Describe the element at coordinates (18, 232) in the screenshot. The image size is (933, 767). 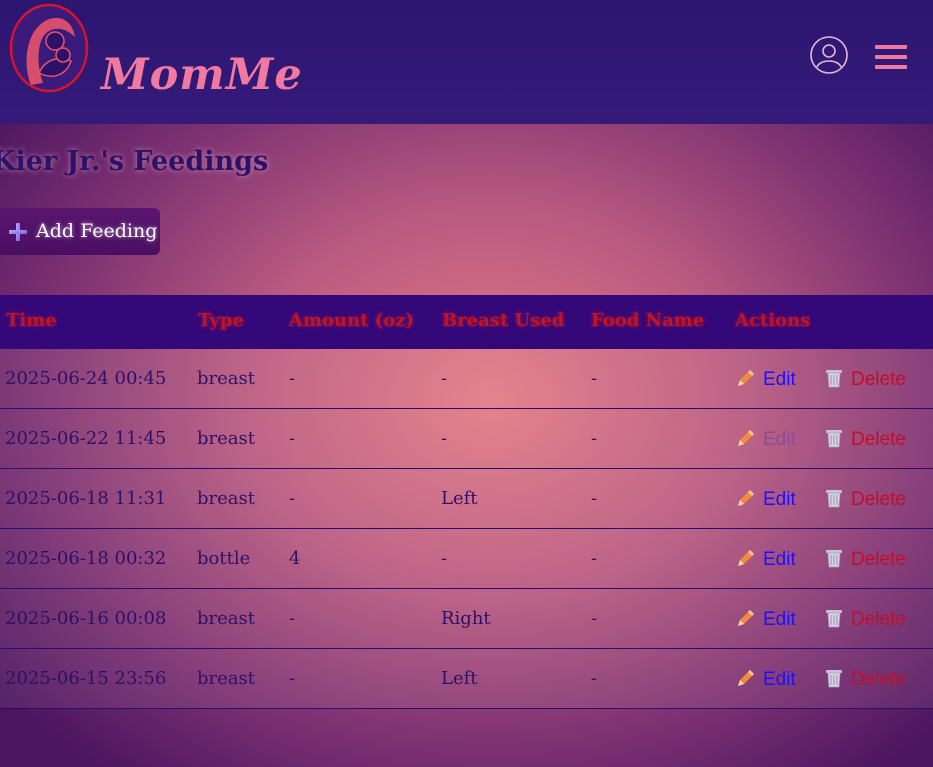
I see `plus-icon` at that location.